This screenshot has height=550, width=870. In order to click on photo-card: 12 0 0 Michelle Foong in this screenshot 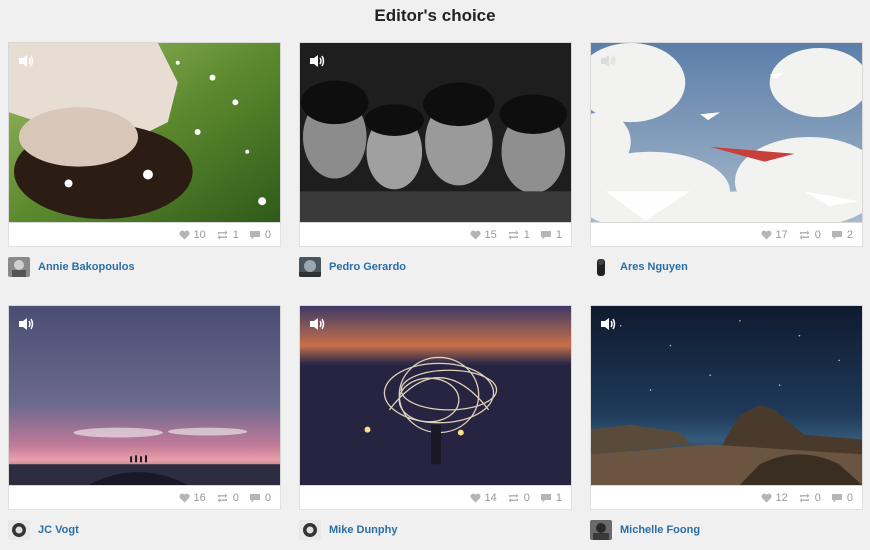, I will do `click(726, 422)`.